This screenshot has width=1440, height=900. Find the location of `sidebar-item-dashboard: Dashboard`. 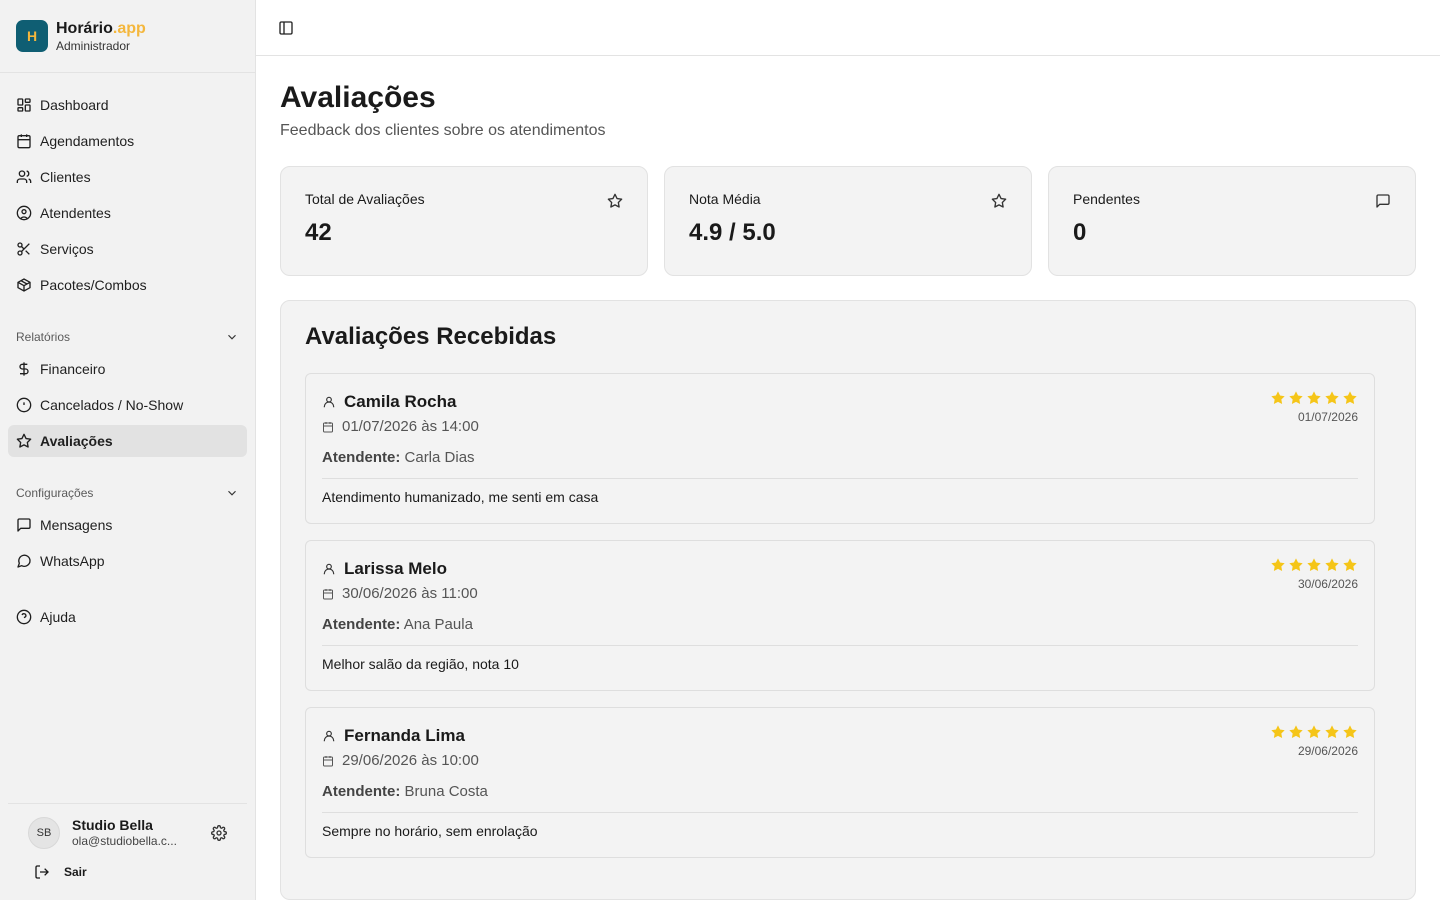

sidebar-item-dashboard: Dashboard is located at coordinates (127, 105).